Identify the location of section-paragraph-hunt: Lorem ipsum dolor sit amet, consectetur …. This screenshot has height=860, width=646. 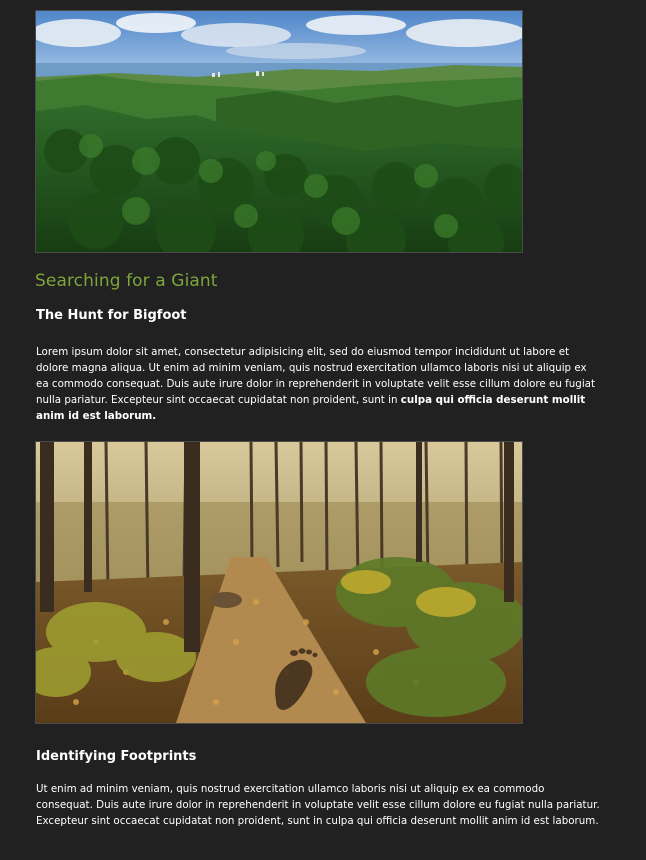
(319, 384).